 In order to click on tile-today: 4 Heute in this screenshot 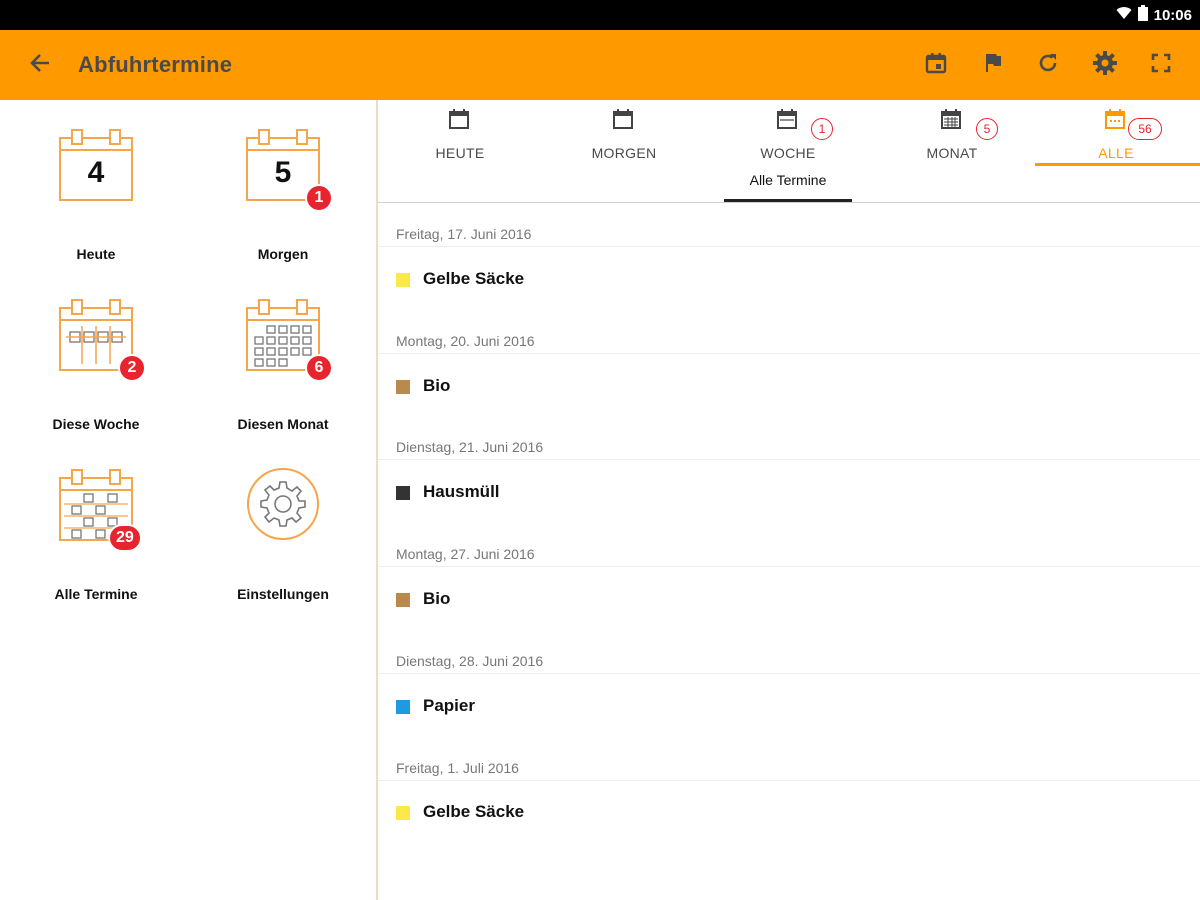, I will do `click(96, 196)`.